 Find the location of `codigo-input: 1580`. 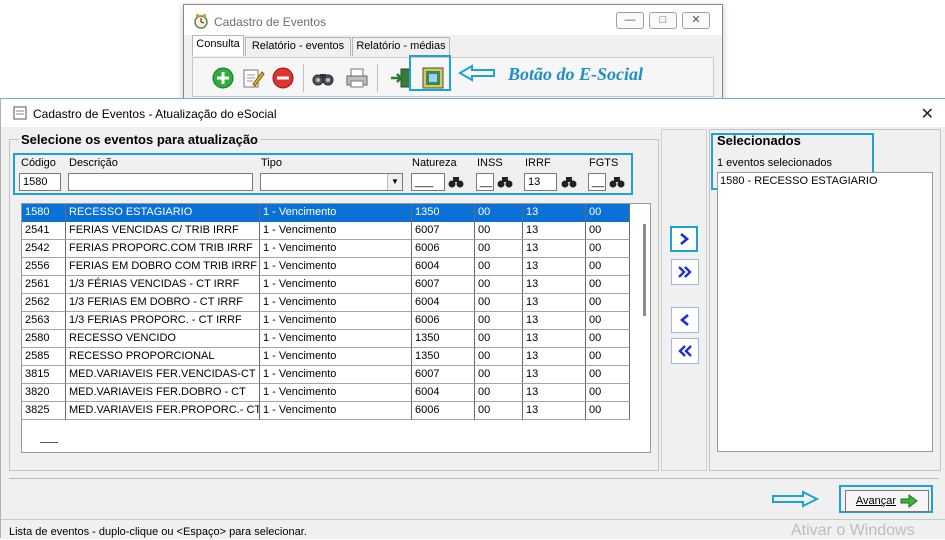

codigo-input: 1580 is located at coordinates (40, 182).